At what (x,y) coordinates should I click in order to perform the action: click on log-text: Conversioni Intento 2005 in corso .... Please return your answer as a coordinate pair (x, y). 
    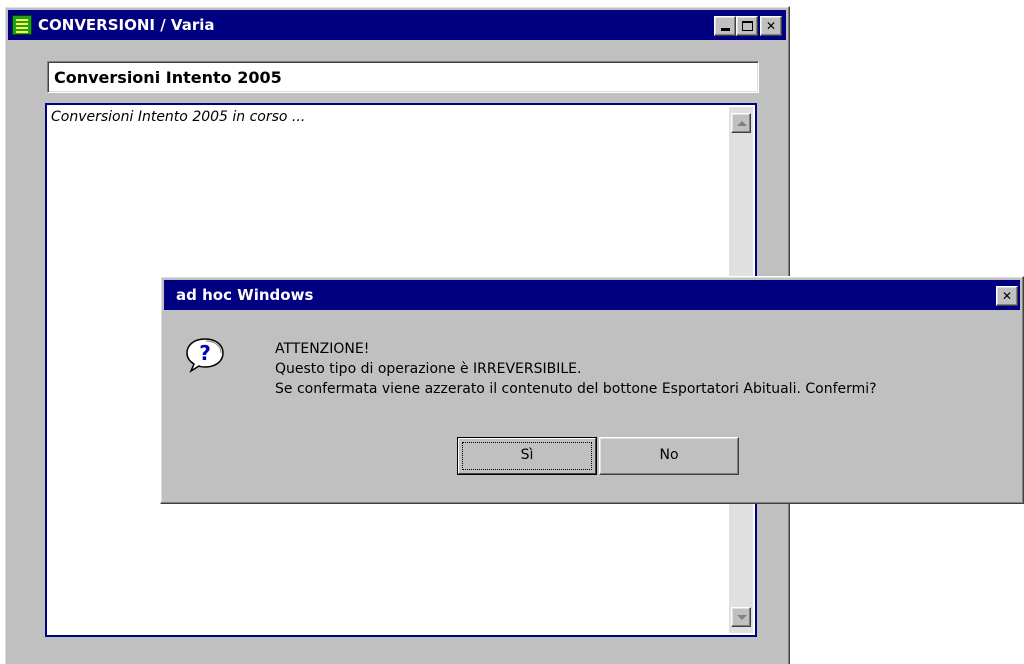
    Looking at the image, I should click on (178, 117).